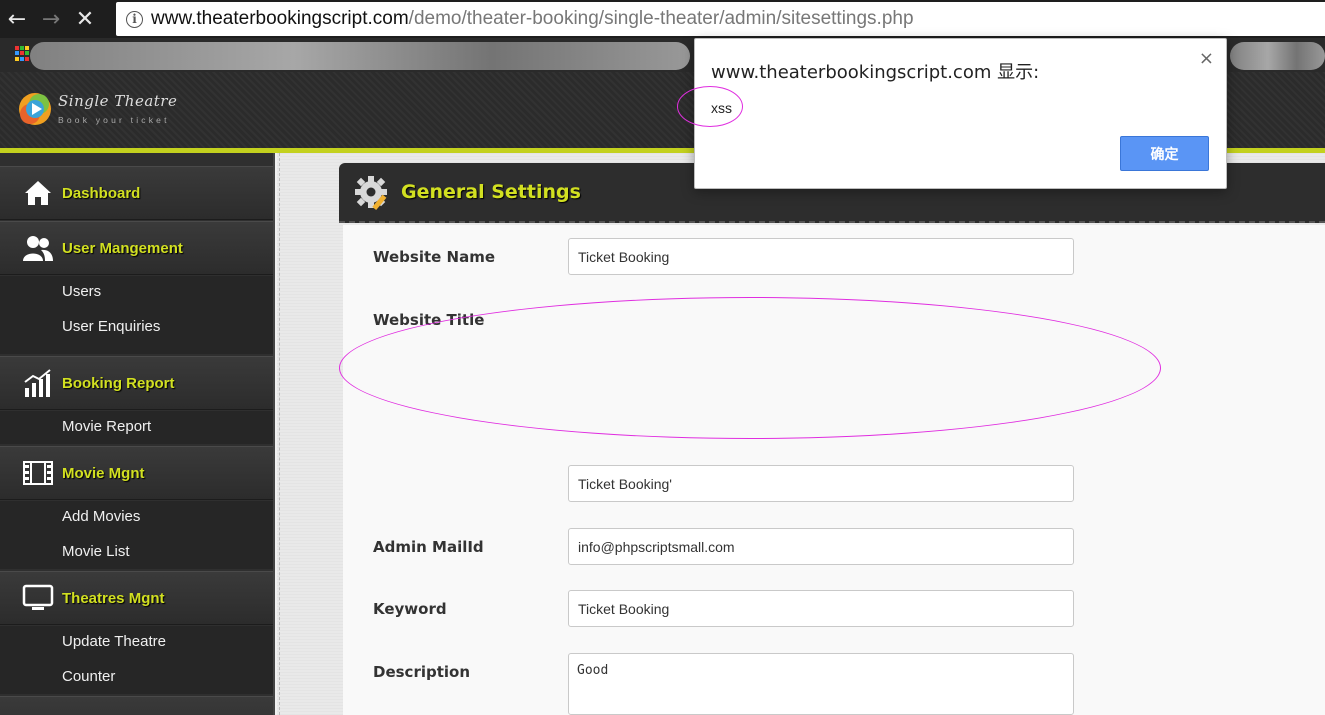 The width and height of the screenshot is (1325, 715). What do you see at coordinates (134, 19) in the screenshot?
I see `info-icon: i` at bounding box center [134, 19].